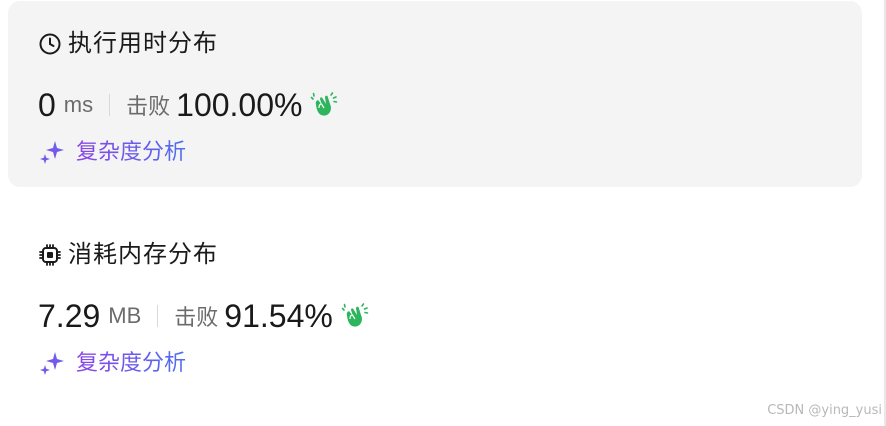  What do you see at coordinates (148, 106) in the screenshot?
I see `runtime-beat-label: 击败` at bounding box center [148, 106].